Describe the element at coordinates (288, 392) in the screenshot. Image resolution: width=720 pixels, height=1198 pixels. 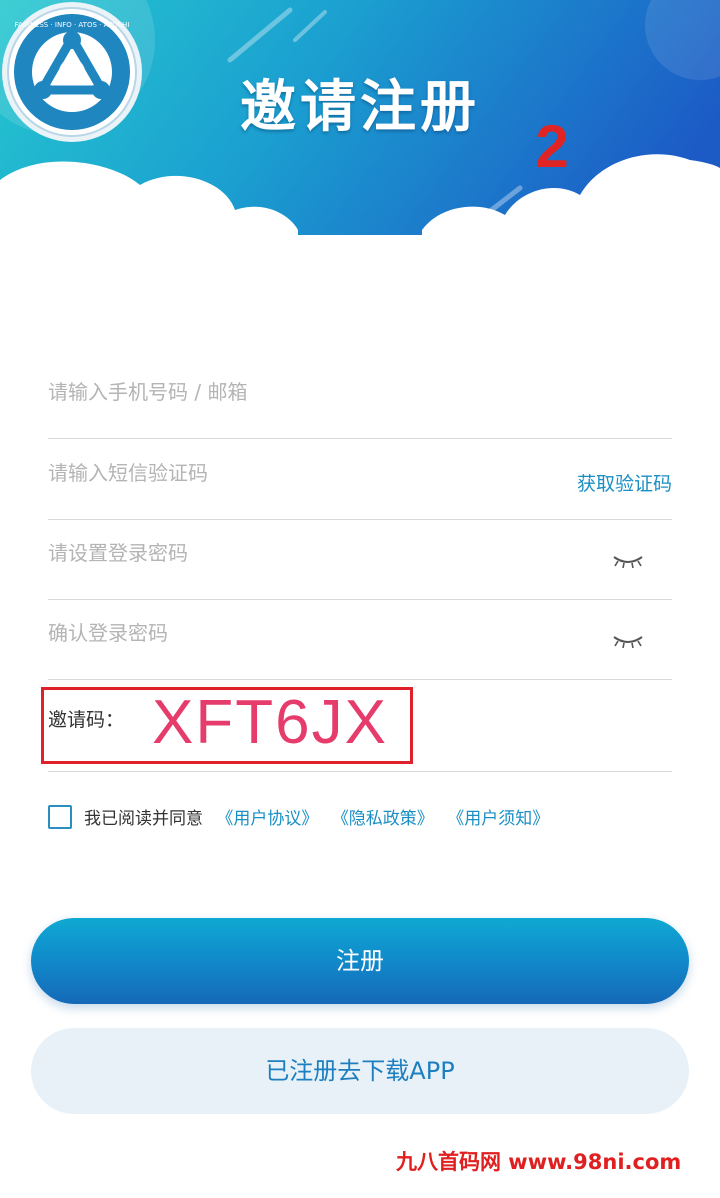
I see `phone-email-input` at that location.